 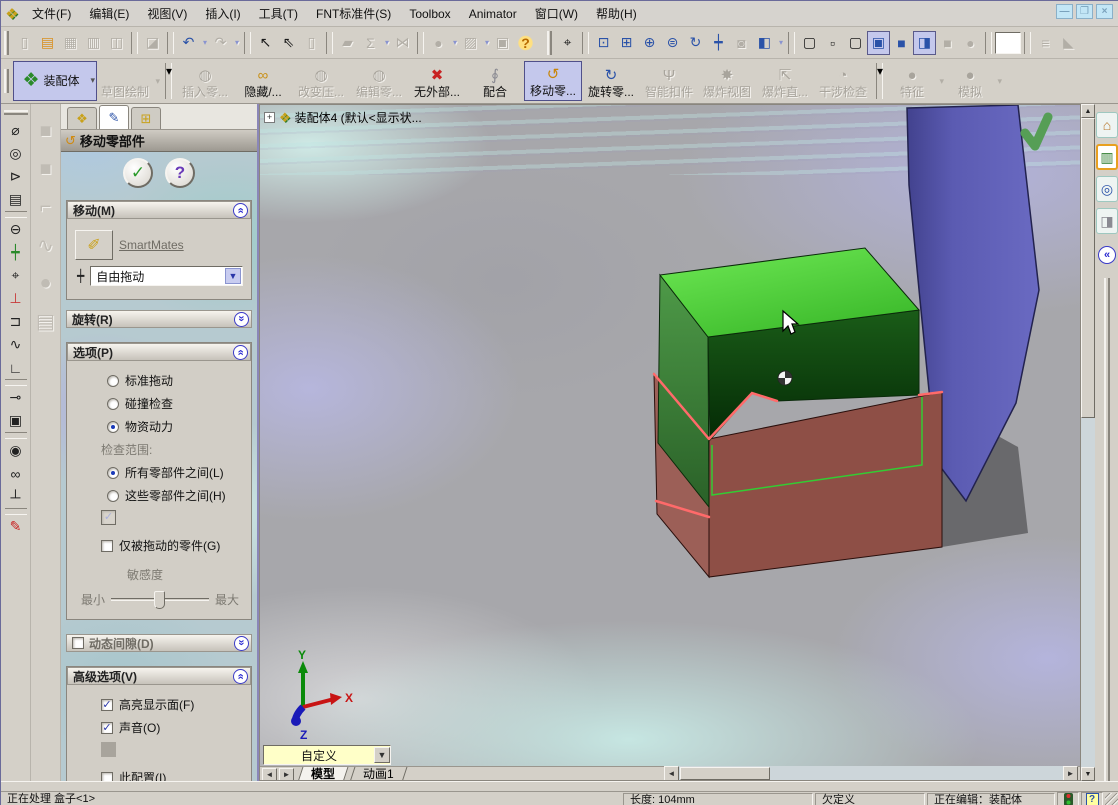 I want to click on wireframe-icon: ▢, so click(x=809, y=43).